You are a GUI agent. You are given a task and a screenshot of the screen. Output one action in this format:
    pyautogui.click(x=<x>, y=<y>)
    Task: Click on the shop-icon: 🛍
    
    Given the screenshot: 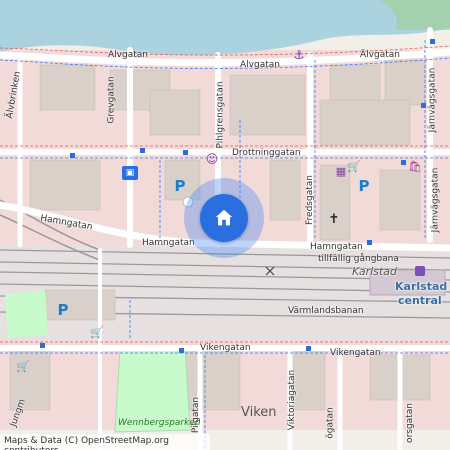 What is the action you would take?
    pyautogui.click(x=415, y=166)
    